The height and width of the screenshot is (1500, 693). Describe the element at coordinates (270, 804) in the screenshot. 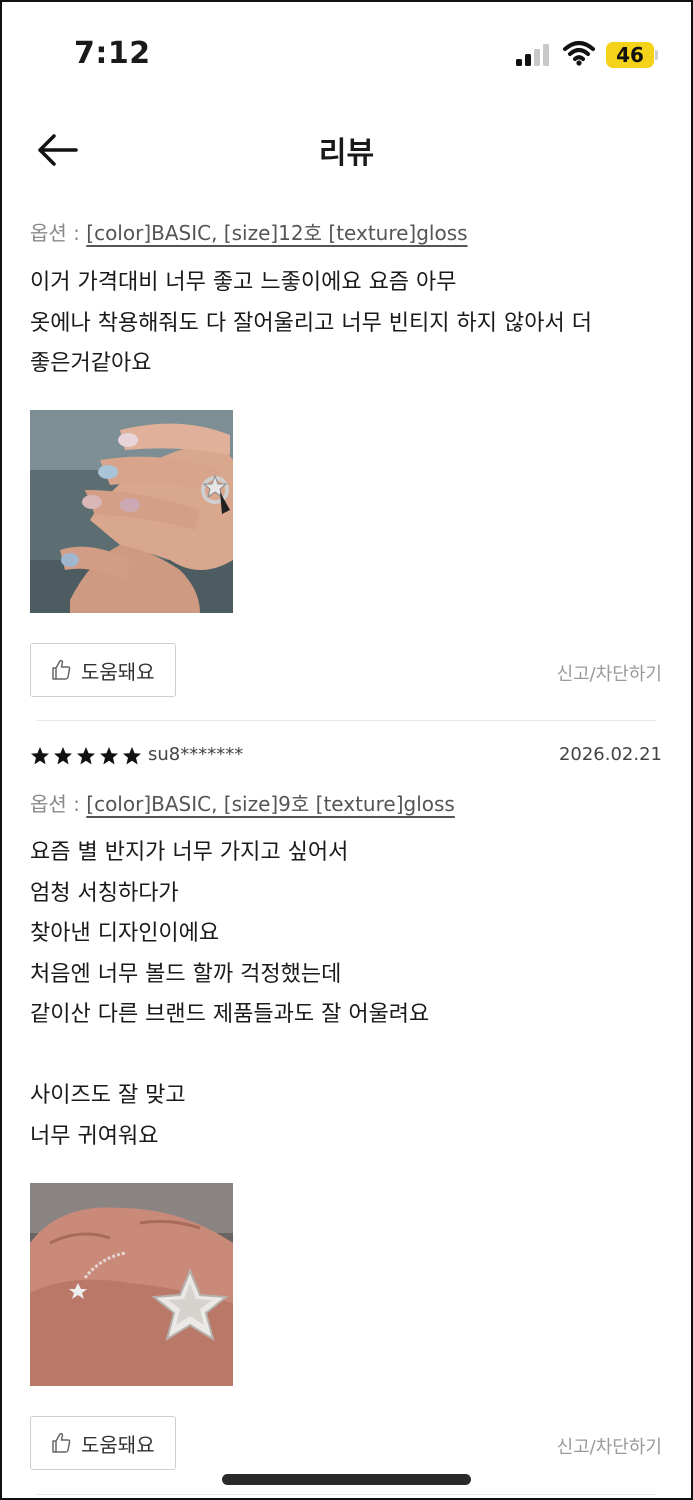

I see `option-value: [color]BASIC, [size]9호 [texture]gloss` at that location.